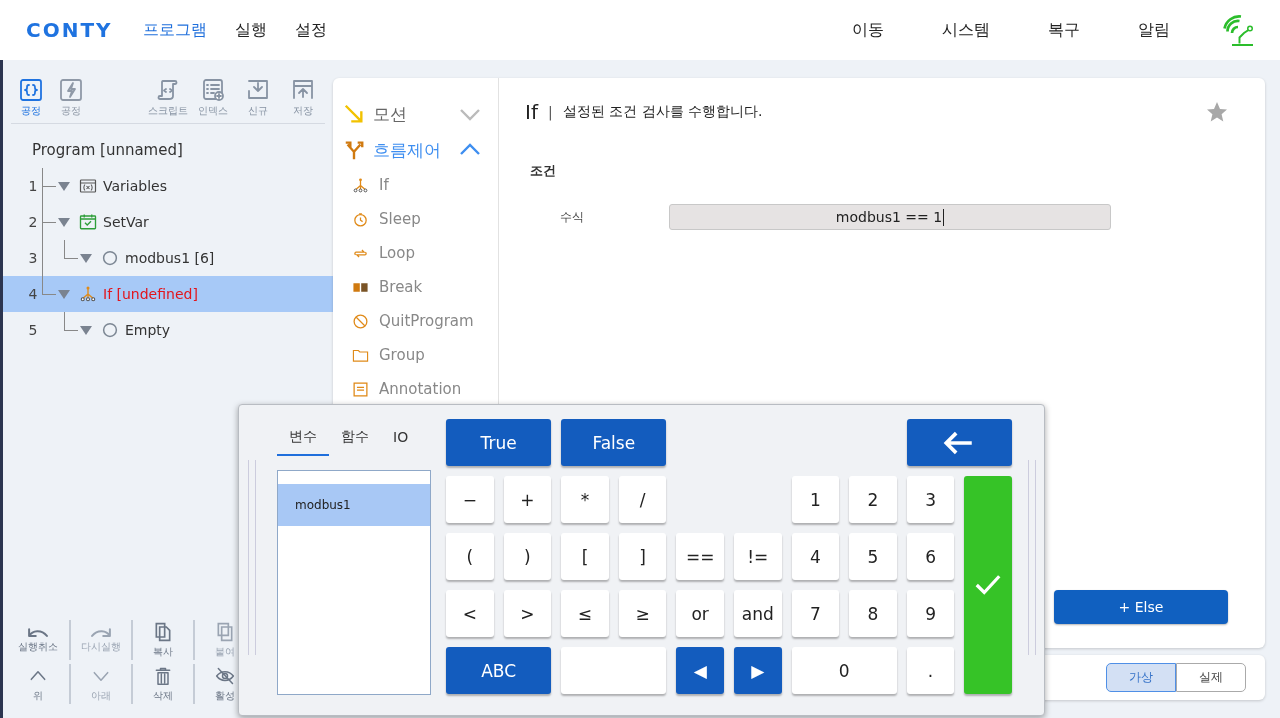 This screenshot has width=1280, height=718. Describe the element at coordinates (470, 613) in the screenshot. I see `key: <` at that location.